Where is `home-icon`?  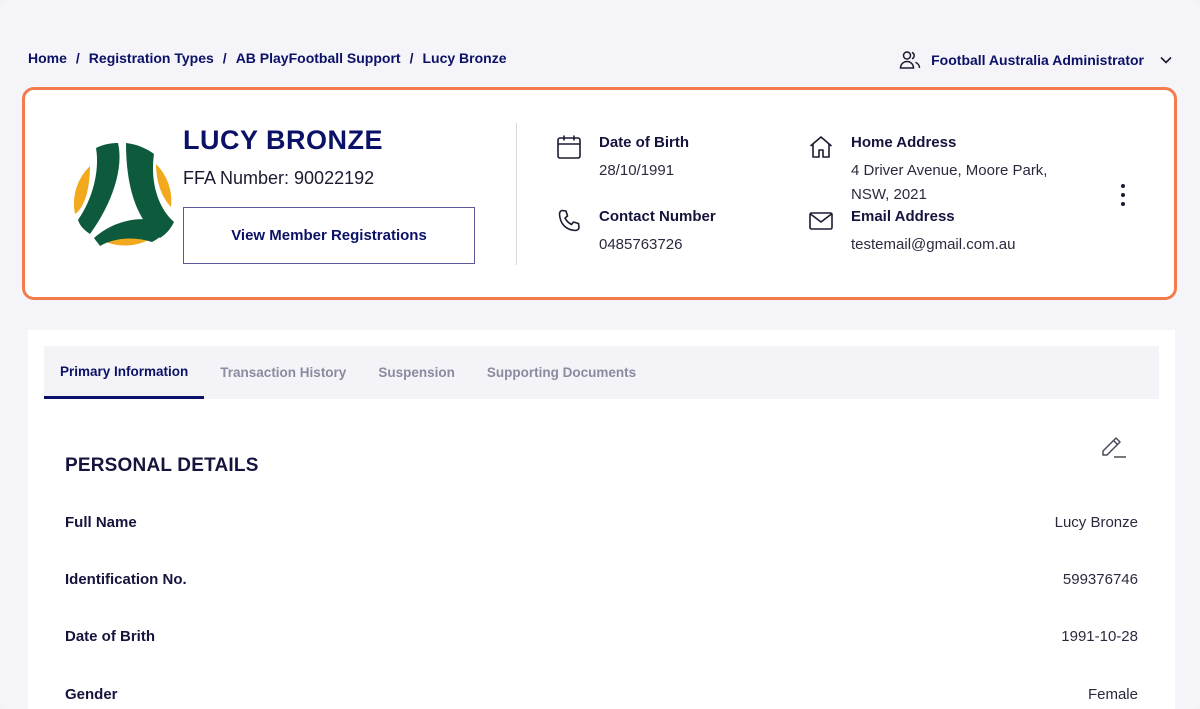 home-icon is located at coordinates (821, 149).